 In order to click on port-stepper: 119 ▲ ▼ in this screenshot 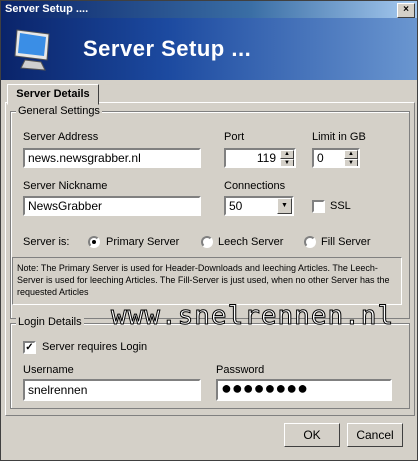, I will do `click(260, 158)`.